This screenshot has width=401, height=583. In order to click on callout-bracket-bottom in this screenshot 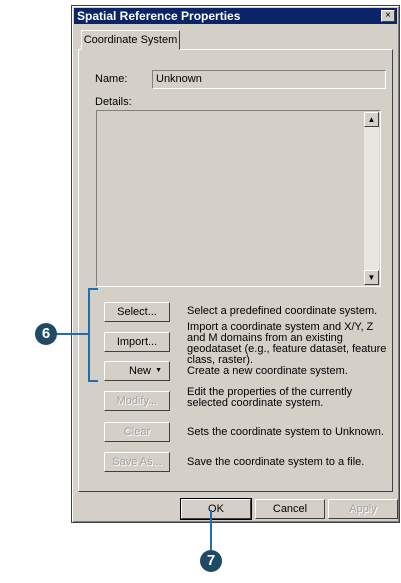, I will do `click(93, 381)`.